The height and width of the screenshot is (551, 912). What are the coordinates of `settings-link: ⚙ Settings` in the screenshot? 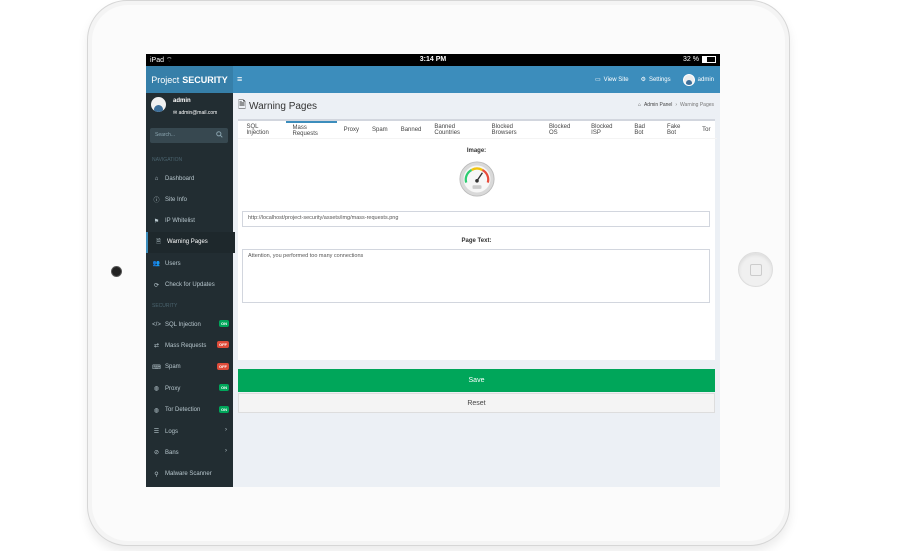 It's located at (655, 80).